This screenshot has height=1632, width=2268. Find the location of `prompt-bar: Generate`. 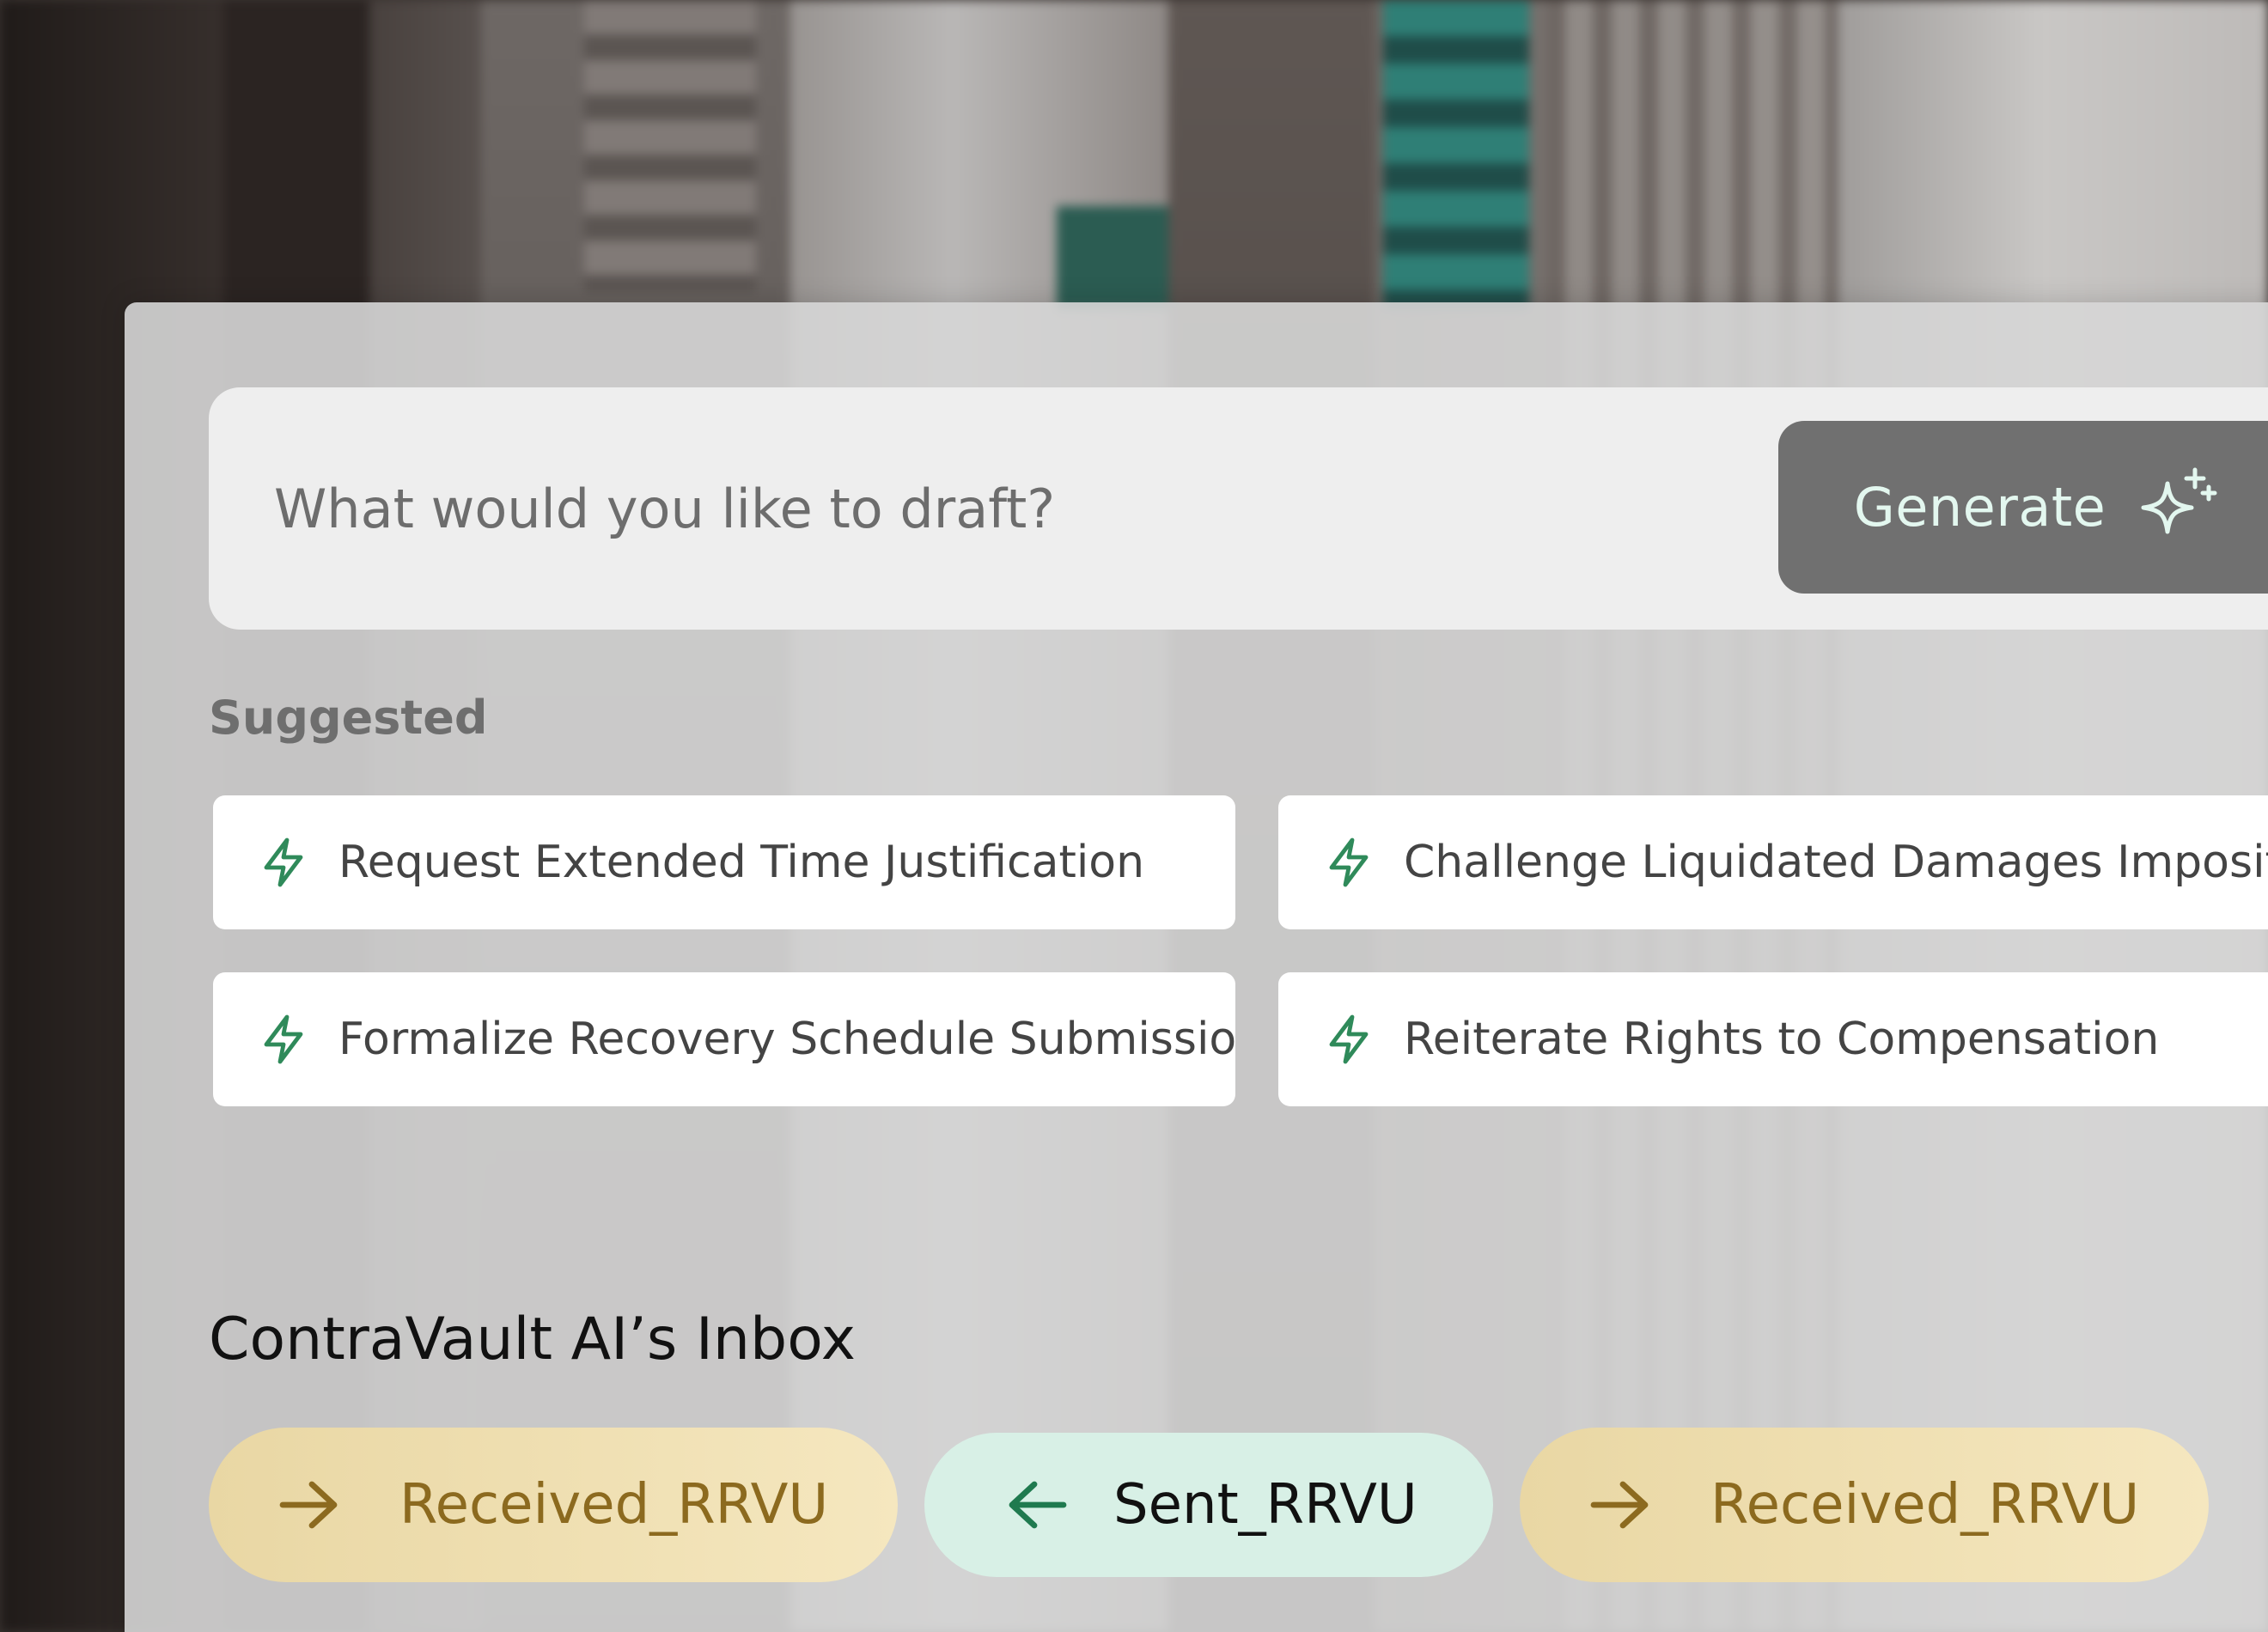

prompt-bar: Generate is located at coordinates (1238, 509).